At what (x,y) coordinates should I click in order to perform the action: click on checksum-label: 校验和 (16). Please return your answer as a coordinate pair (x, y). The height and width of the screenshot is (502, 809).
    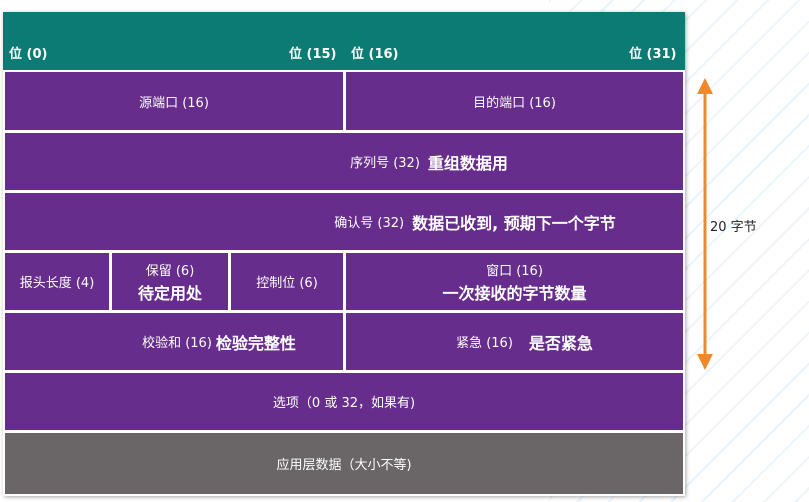
    Looking at the image, I should click on (177, 343).